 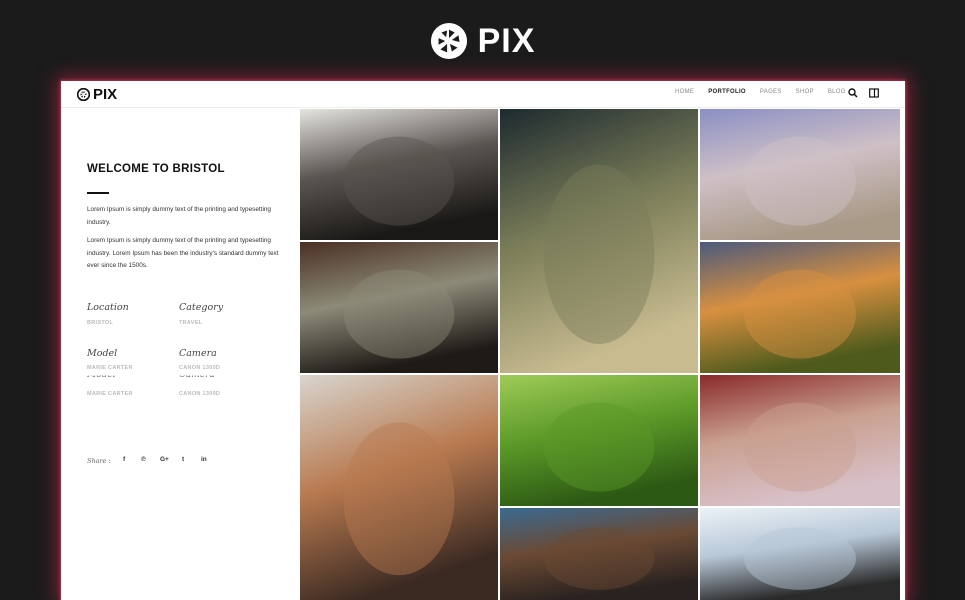 I want to click on photo-smoke-portrait-image, so click(x=599, y=241).